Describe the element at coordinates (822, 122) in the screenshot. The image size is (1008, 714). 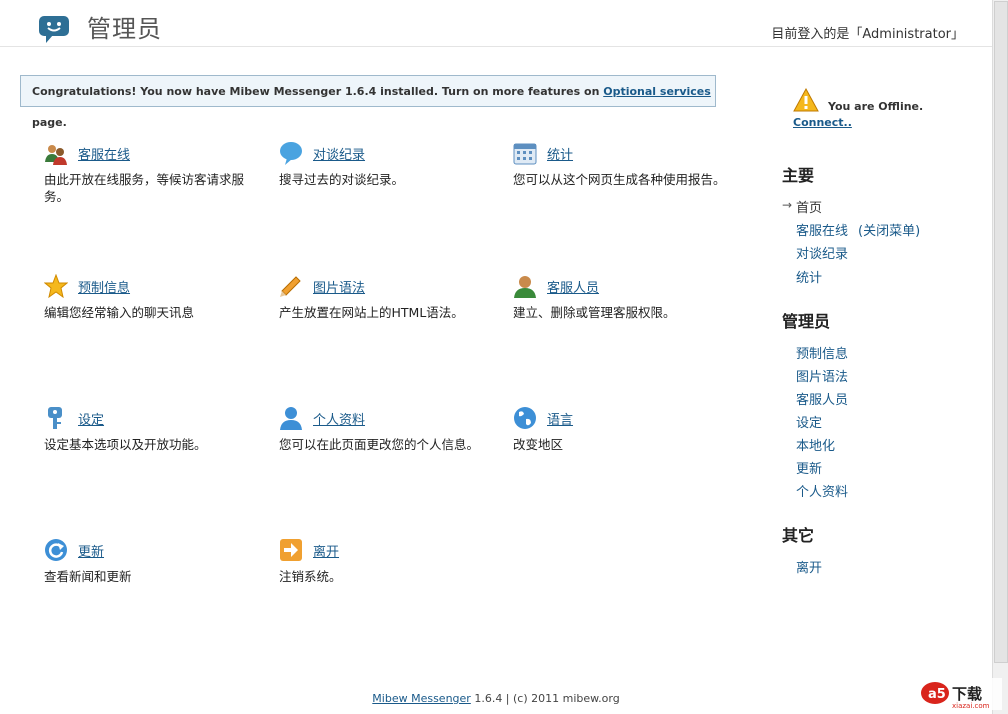
I see `connect-link: Connect..` at that location.